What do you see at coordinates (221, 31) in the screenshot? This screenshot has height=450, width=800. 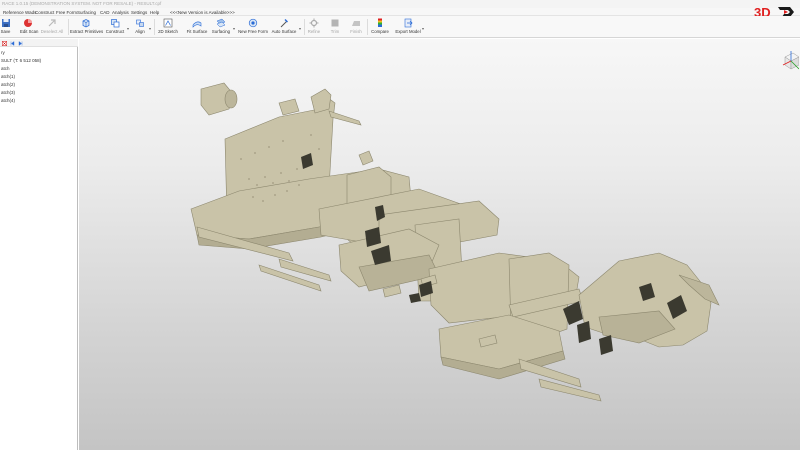 I see `surfacing-label: Surfacing` at bounding box center [221, 31].